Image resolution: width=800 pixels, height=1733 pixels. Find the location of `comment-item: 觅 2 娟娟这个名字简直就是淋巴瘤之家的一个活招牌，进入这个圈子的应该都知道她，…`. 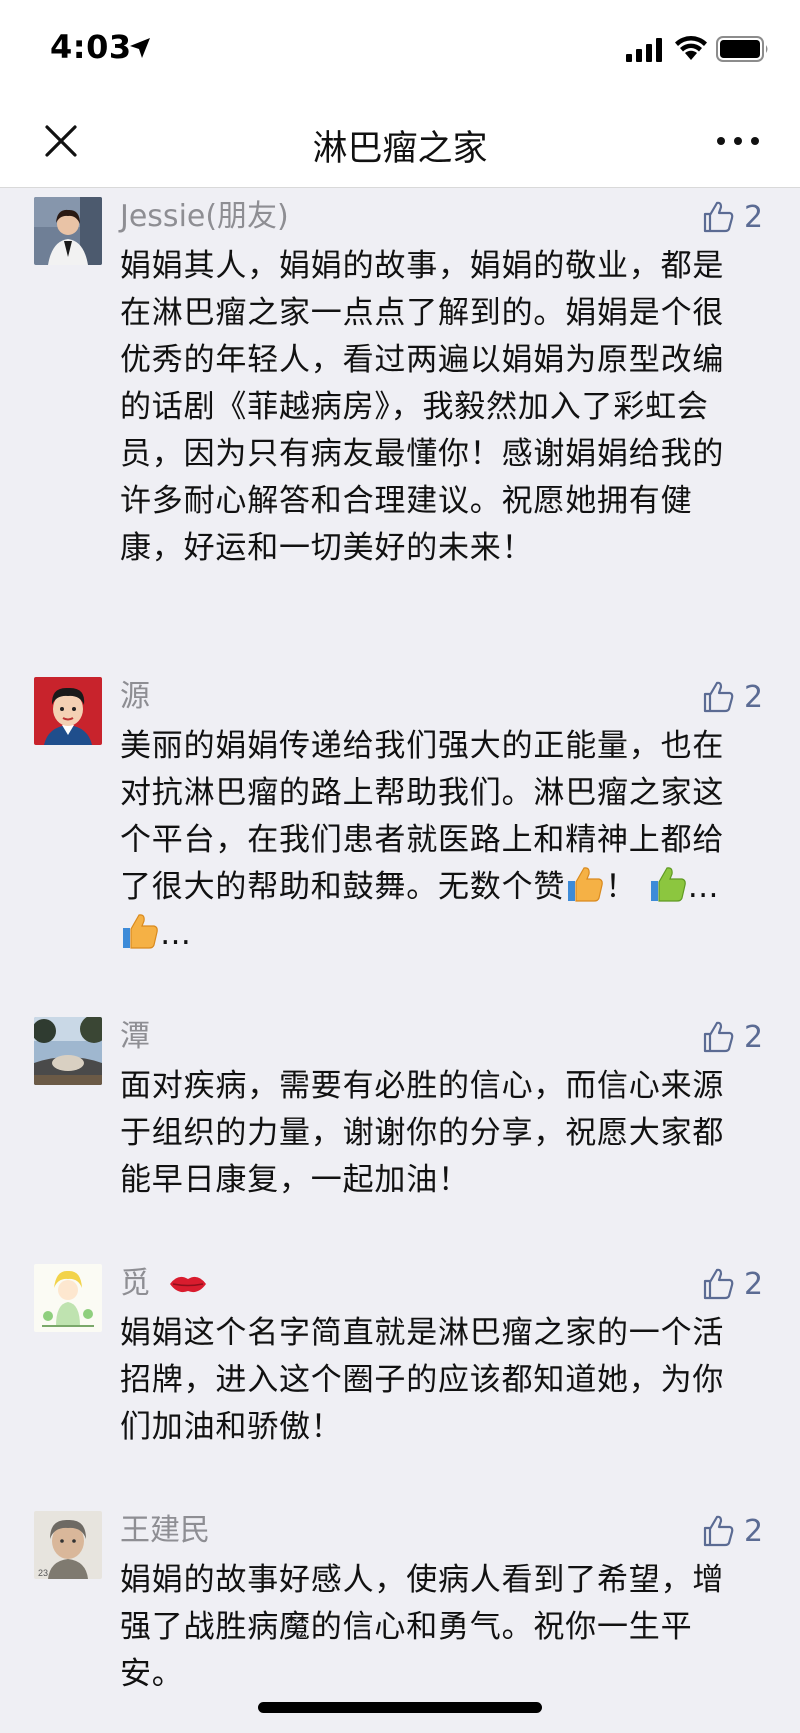

comment-item: 觅 2 娟娟这个名字简直就是淋巴瘤之家的一个活招牌，进入这个圈子的应该都知道她，… is located at coordinates (400, 1369).